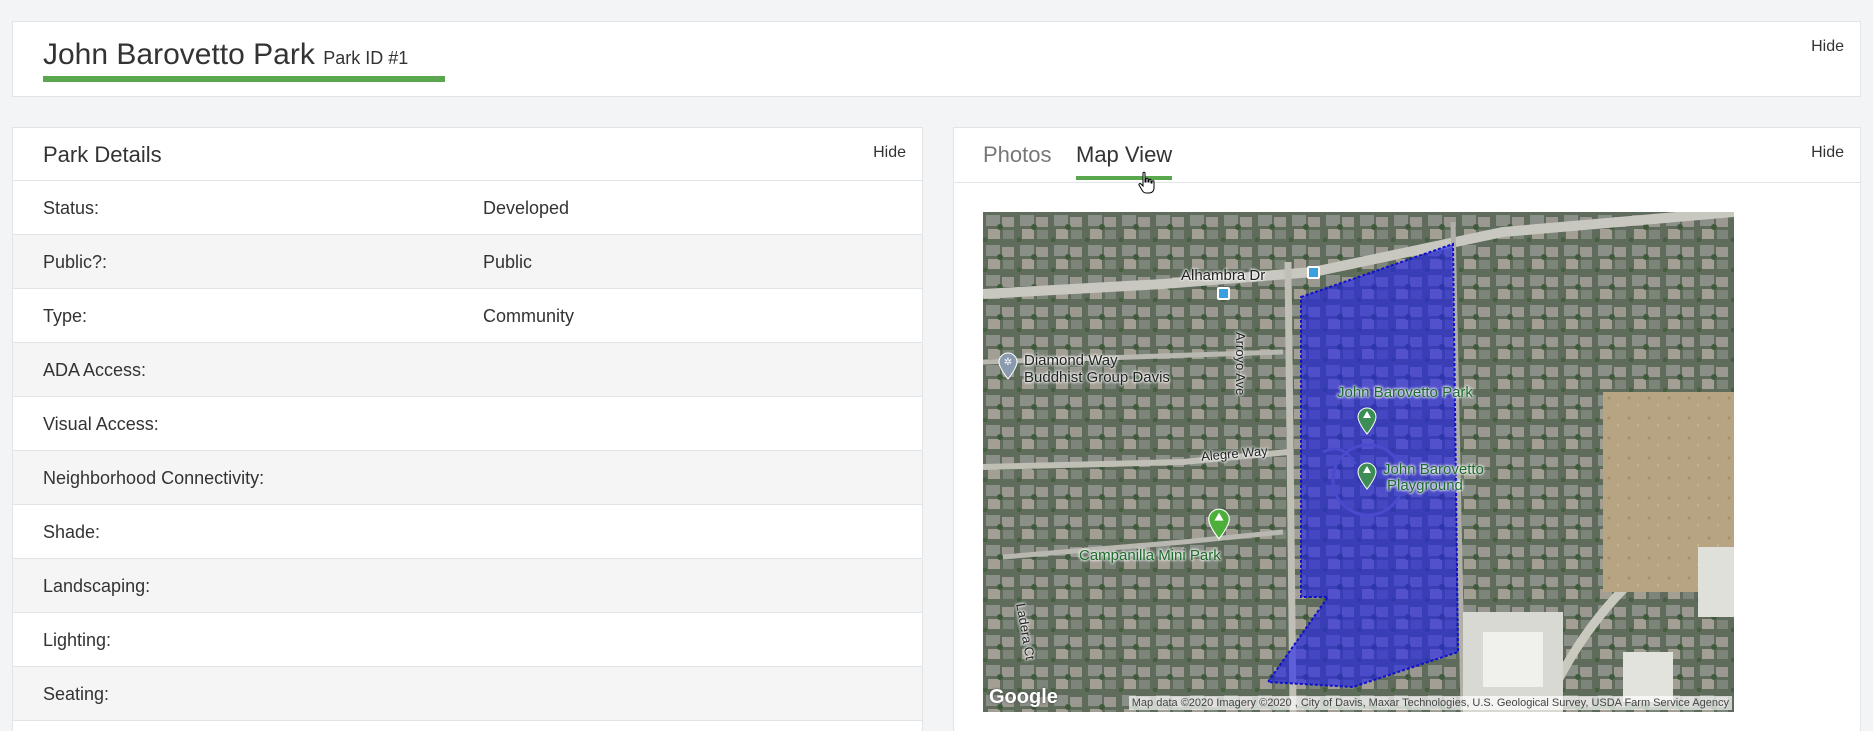 The width and height of the screenshot is (1873, 731). I want to click on detail-label: ADA Access:, so click(95, 370).